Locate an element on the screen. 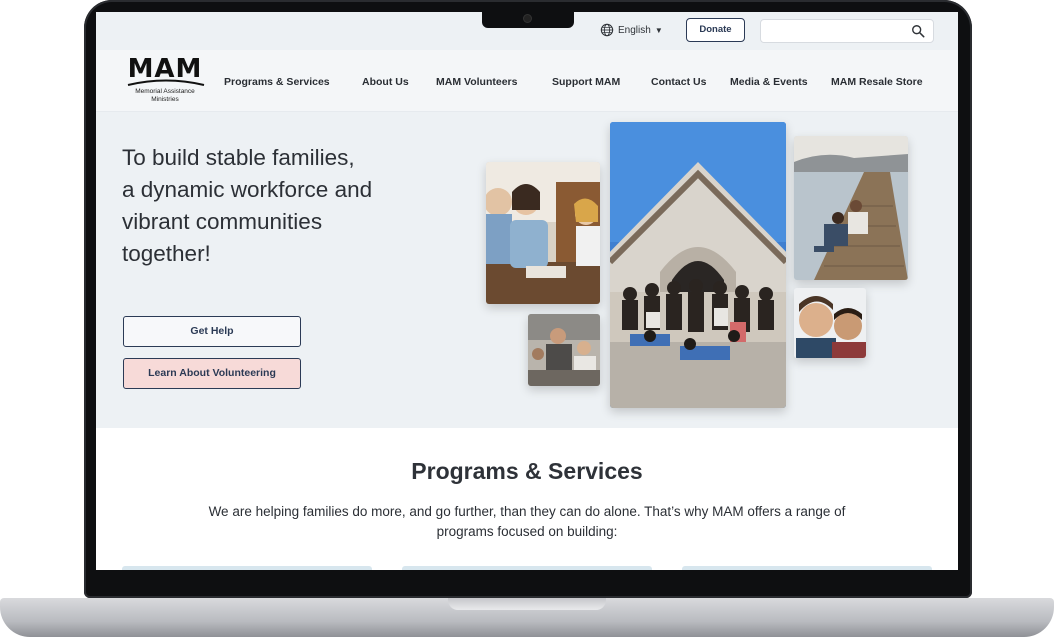 The height and width of the screenshot is (637, 1054). language-selector: English ▼ is located at coordinates (631, 30).